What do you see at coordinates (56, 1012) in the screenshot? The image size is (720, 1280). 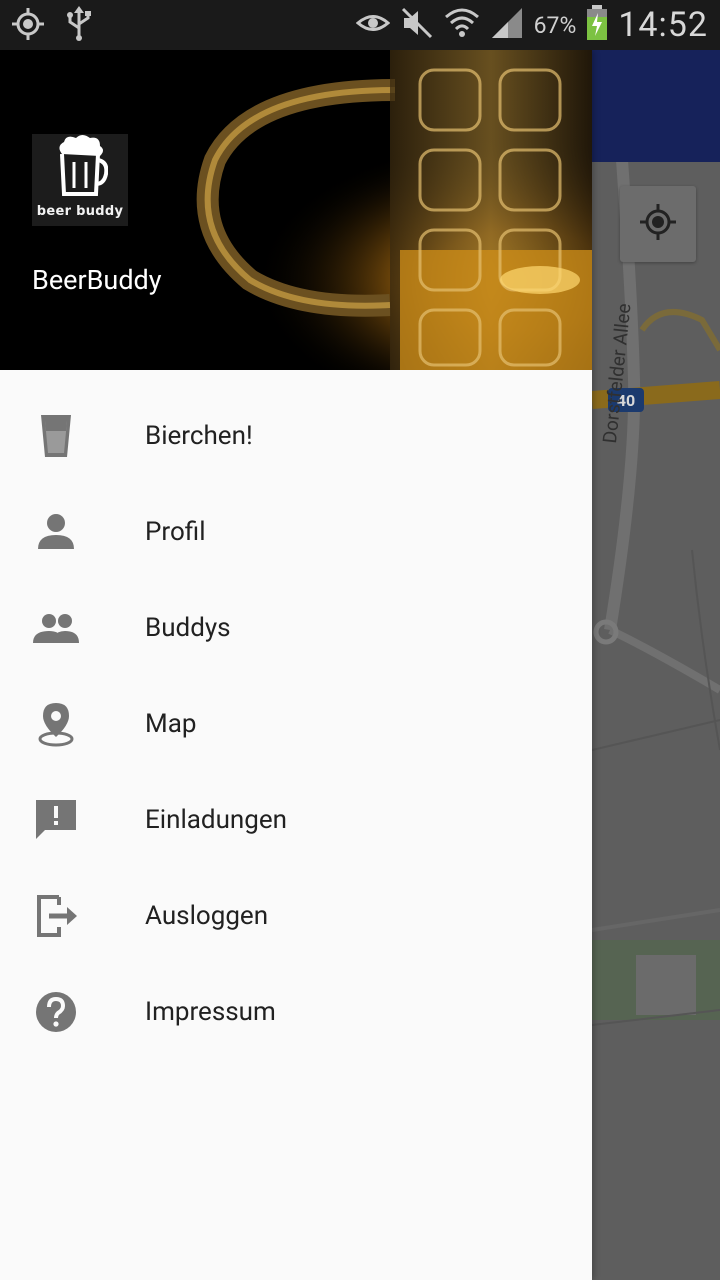 I see `help-icon` at bounding box center [56, 1012].